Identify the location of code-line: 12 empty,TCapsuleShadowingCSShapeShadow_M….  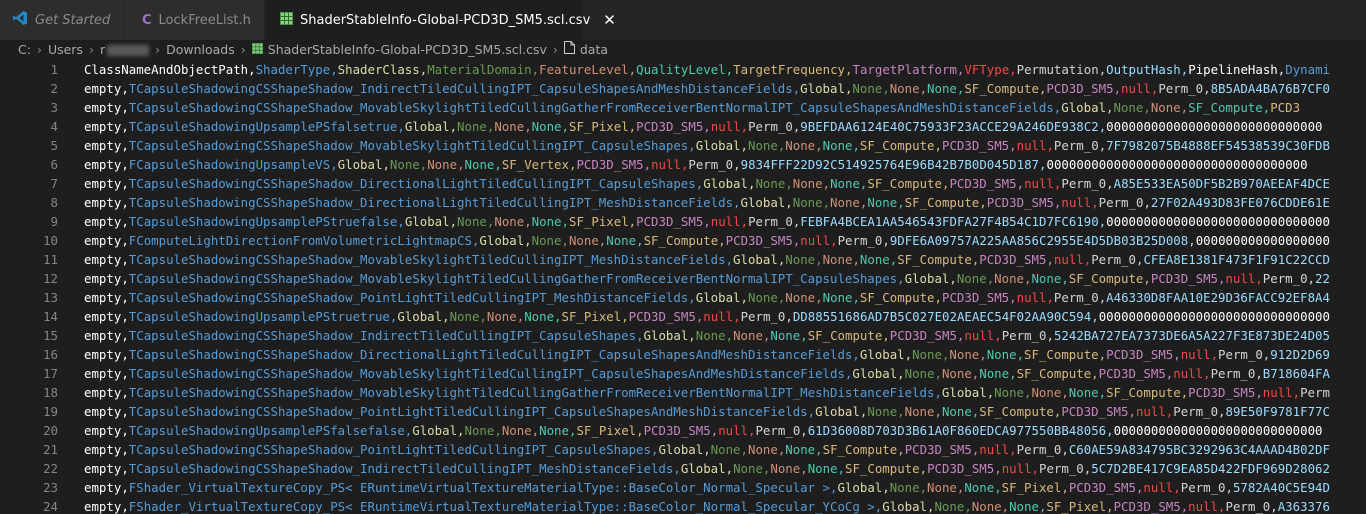
(683, 278).